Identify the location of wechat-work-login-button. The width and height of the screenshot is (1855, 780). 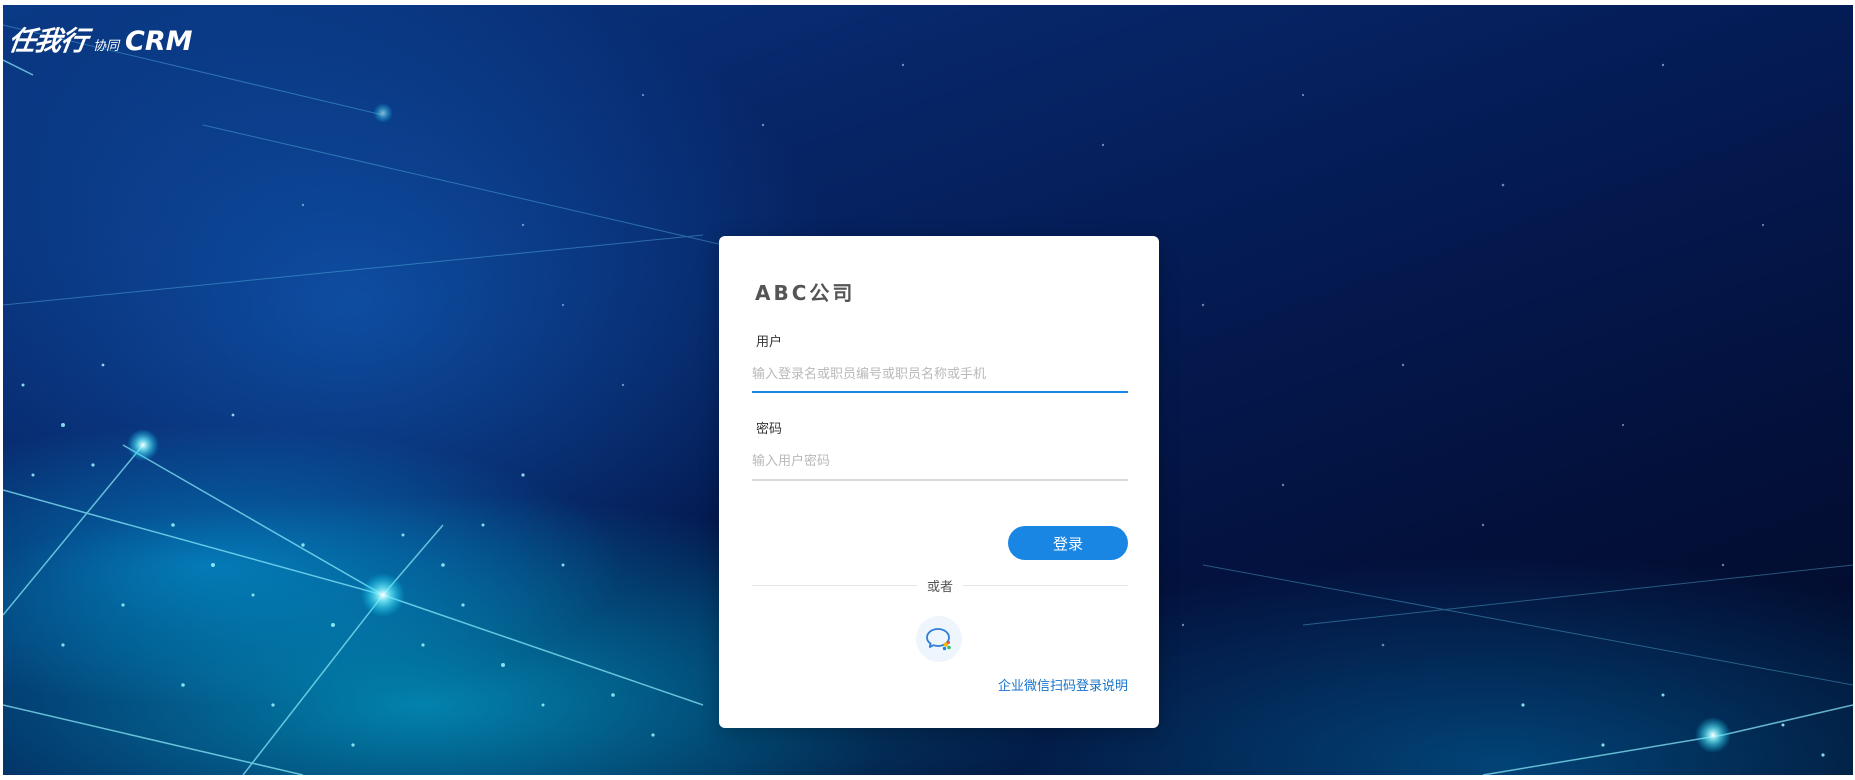
(939, 639).